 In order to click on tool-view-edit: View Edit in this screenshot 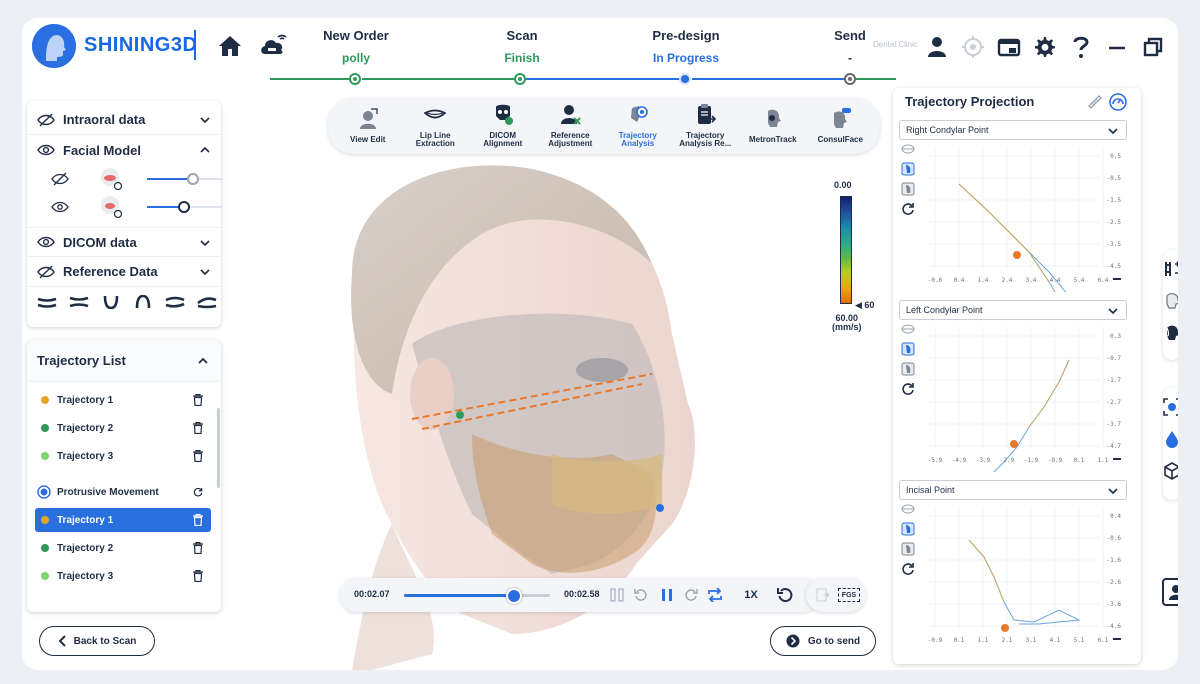, I will do `click(368, 126)`.